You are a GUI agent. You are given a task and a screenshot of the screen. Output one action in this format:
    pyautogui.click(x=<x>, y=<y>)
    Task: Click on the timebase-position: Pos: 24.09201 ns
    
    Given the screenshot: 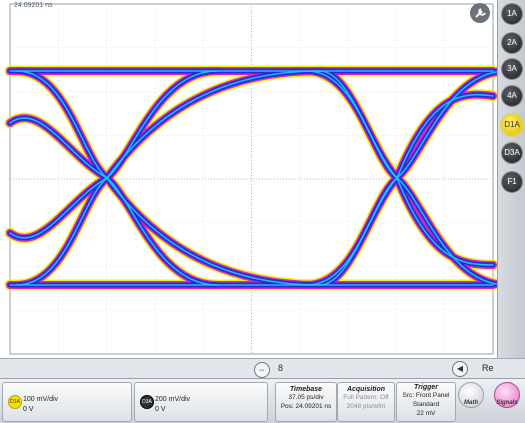 What is the action you would take?
    pyautogui.click(x=306, y=406)
    